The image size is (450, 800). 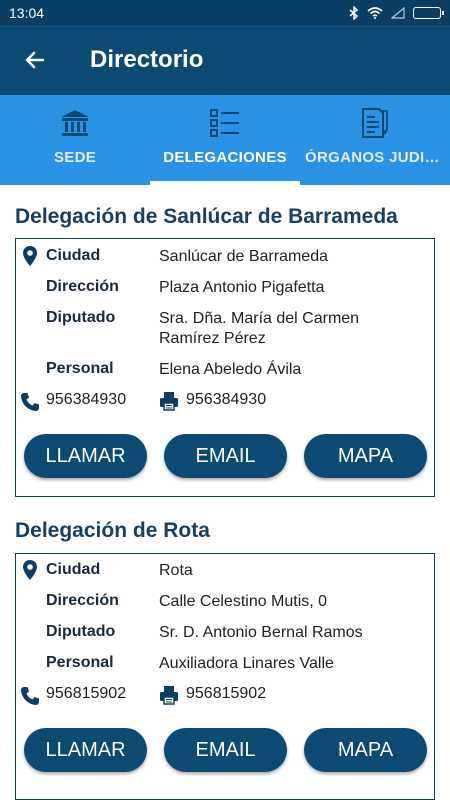 What do you see at coordinates (375, 123) in the screenshot?
I see `document-icon` at bounding box center [375, 123].